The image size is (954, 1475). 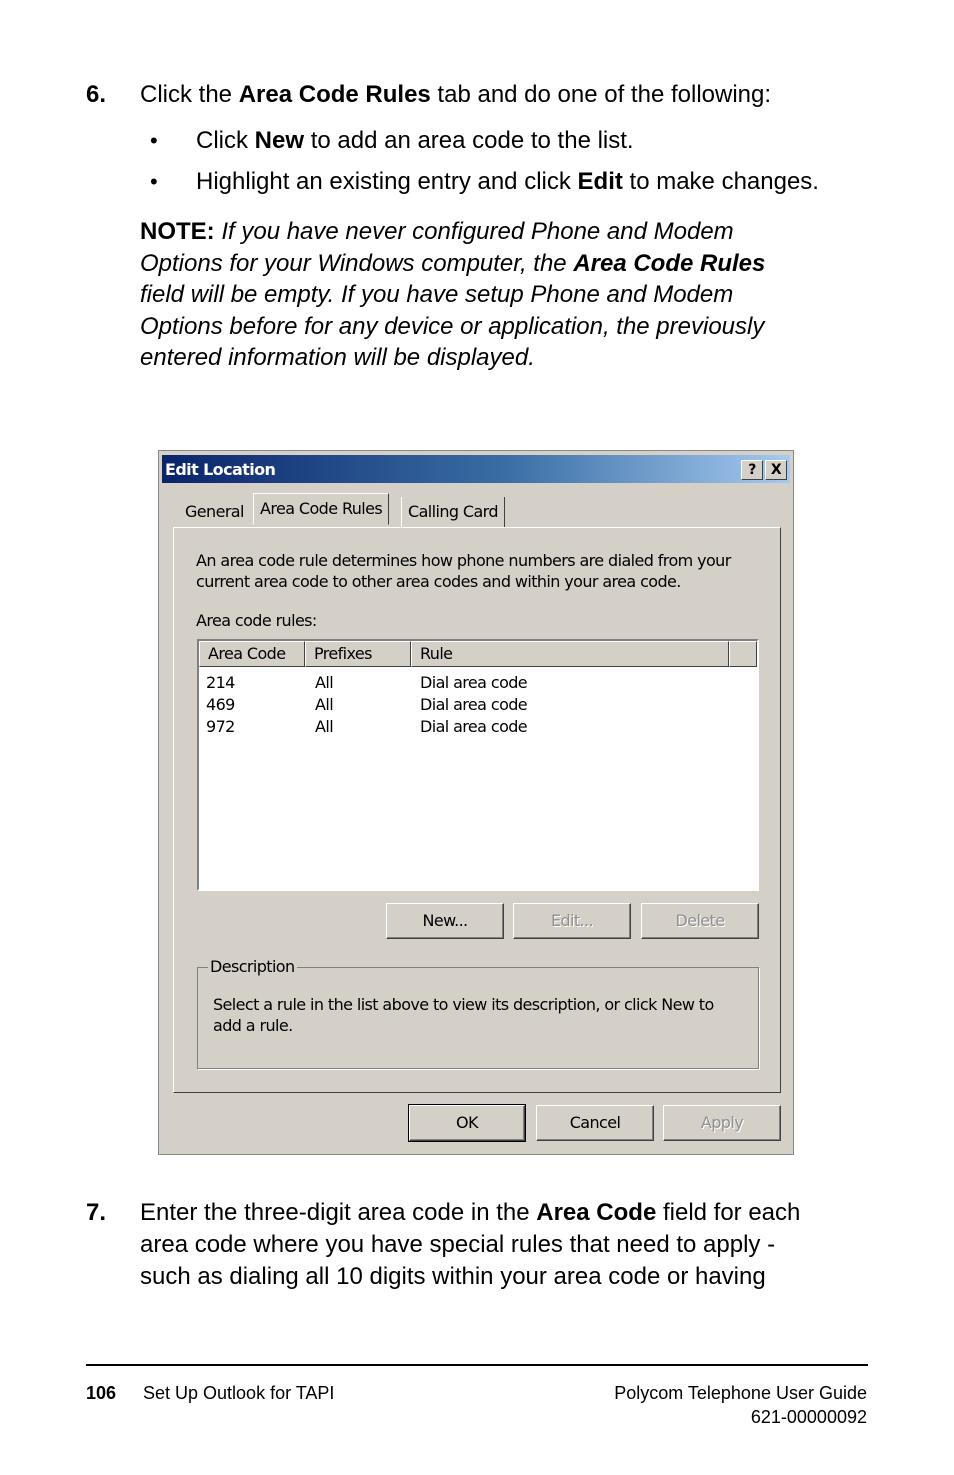 What do you see at coordinates (752, 470) in the screenshot?
I see `help-icon: ?` at bounding box center [752, 470].